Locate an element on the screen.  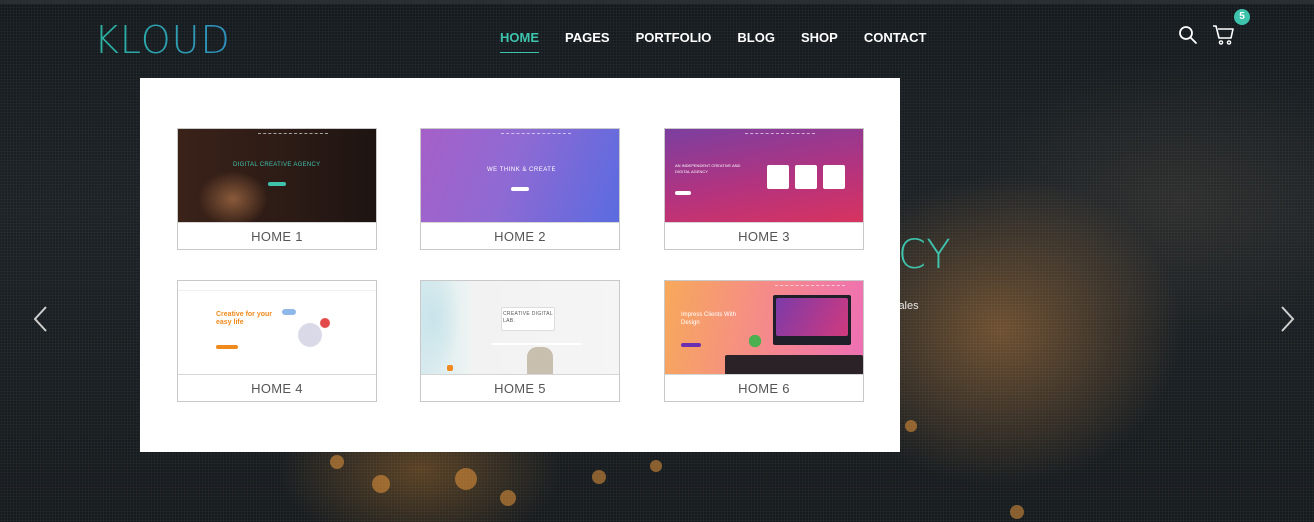
home-demo-card-2: WE THINK & CREATE HOME 2 is located at coordinates (520, 189).